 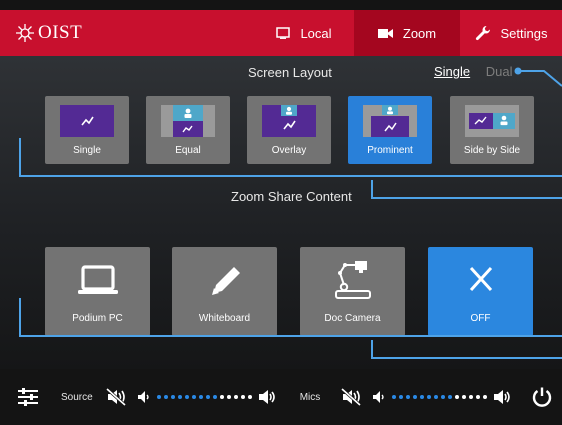 What do you see at coordinates (25, 33) in the screenshot?
I see `oist-emblem-icon` at bounding box center [25, 33].